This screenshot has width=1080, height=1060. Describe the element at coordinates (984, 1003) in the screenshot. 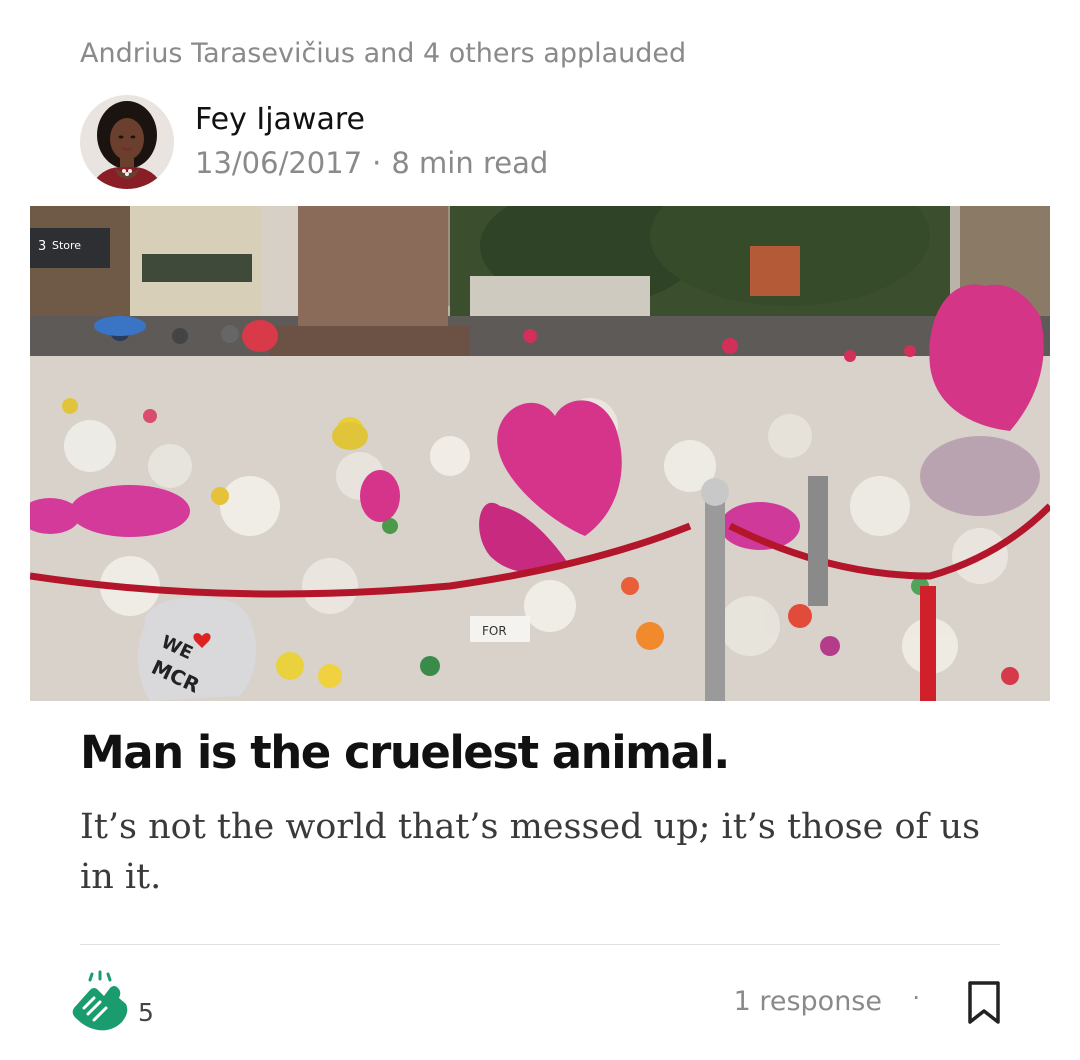

I see `bookmark-icon` at that location.